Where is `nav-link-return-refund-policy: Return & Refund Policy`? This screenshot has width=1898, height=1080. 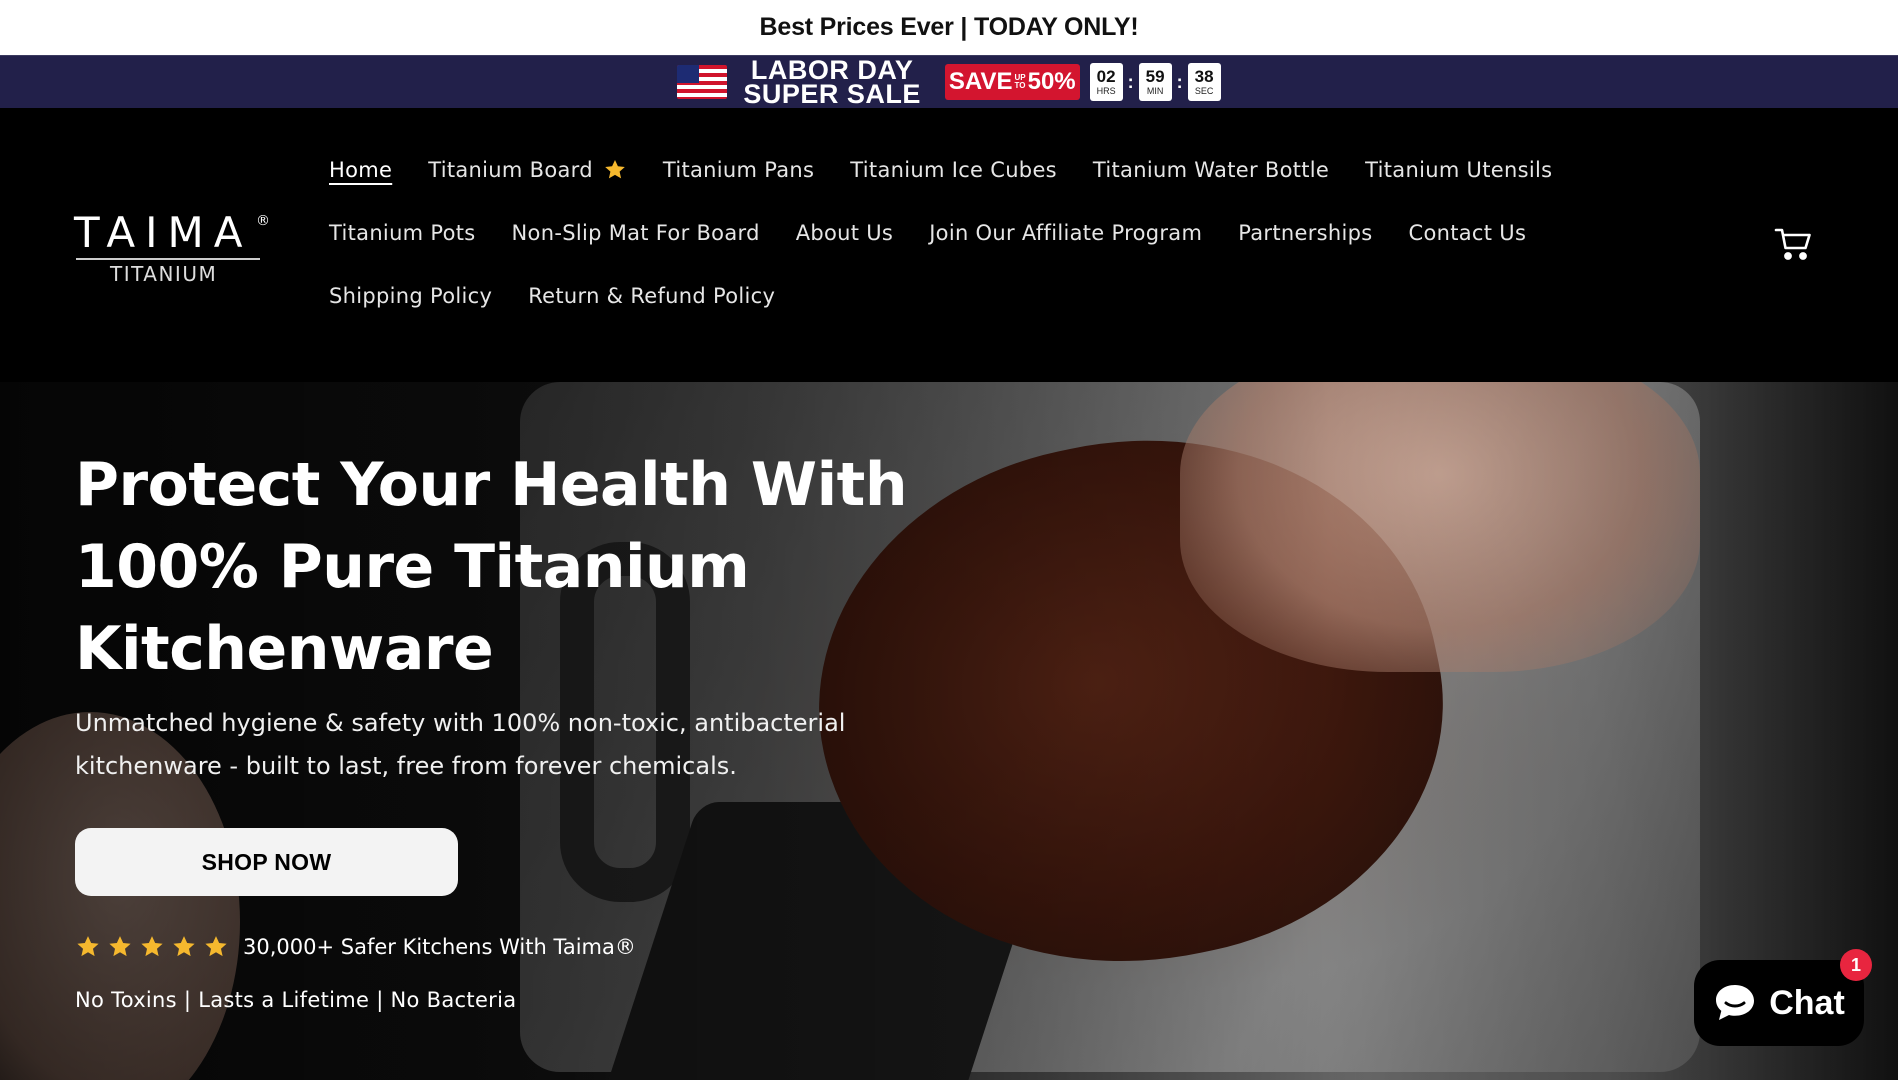 nav-link-return-refund-policy: Return & Refund Policy is located at coordinates (651, 296).